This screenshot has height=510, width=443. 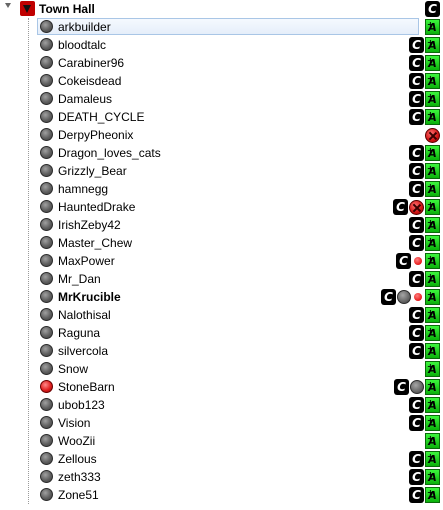 What do you see at coordinates (221, 405) in the screenshot?
I see `user-row: ubob123 C + A` at bounding box center [221, 405].